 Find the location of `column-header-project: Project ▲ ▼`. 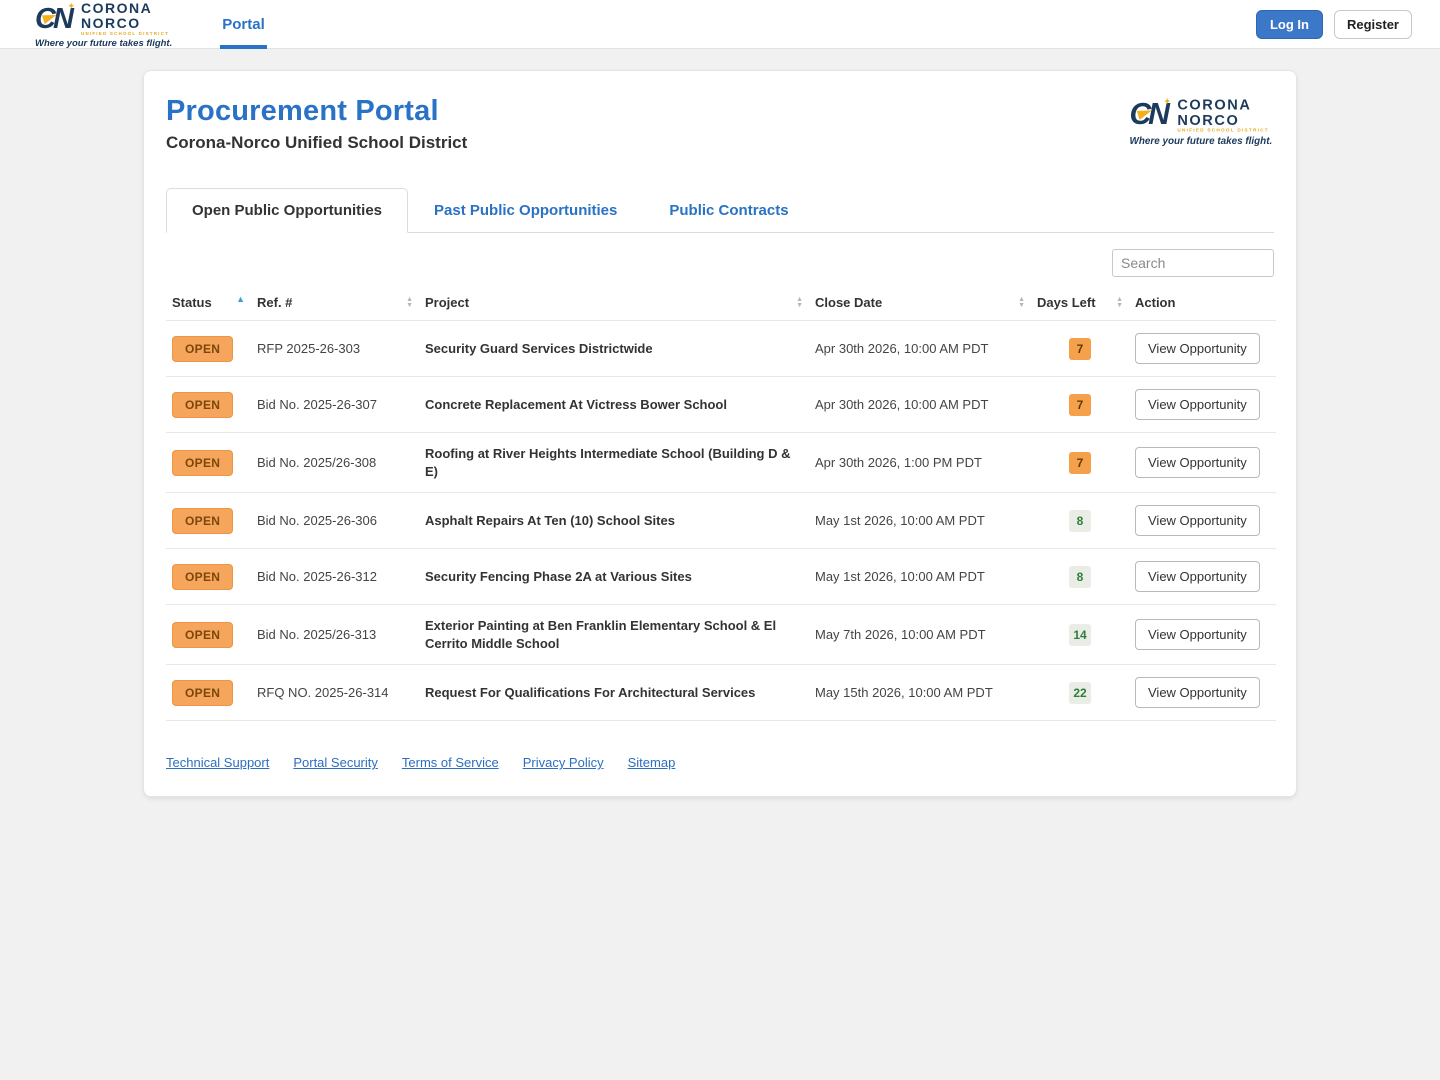

column-header-project: Project ▲ ▼ is located at coordinates (614, 304).